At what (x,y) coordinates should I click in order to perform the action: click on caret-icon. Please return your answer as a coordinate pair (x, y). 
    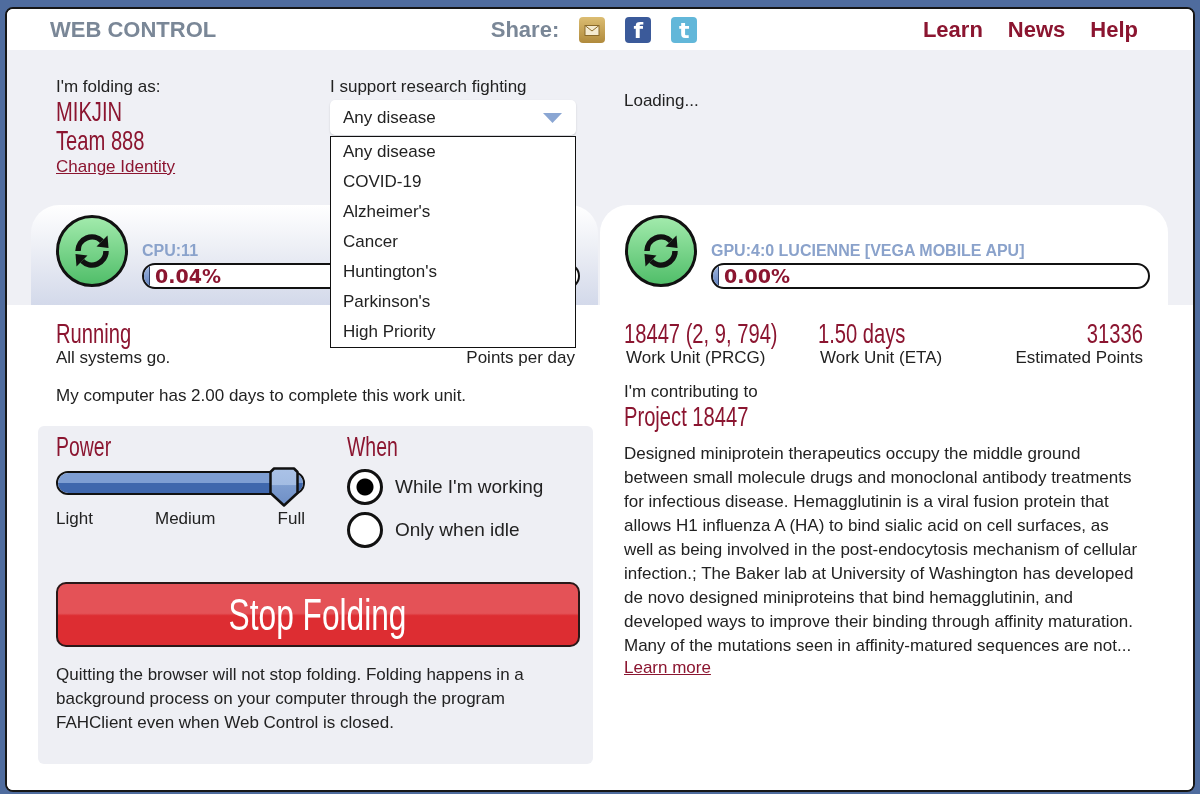
    Looking at the image, I should click on (552, 117).